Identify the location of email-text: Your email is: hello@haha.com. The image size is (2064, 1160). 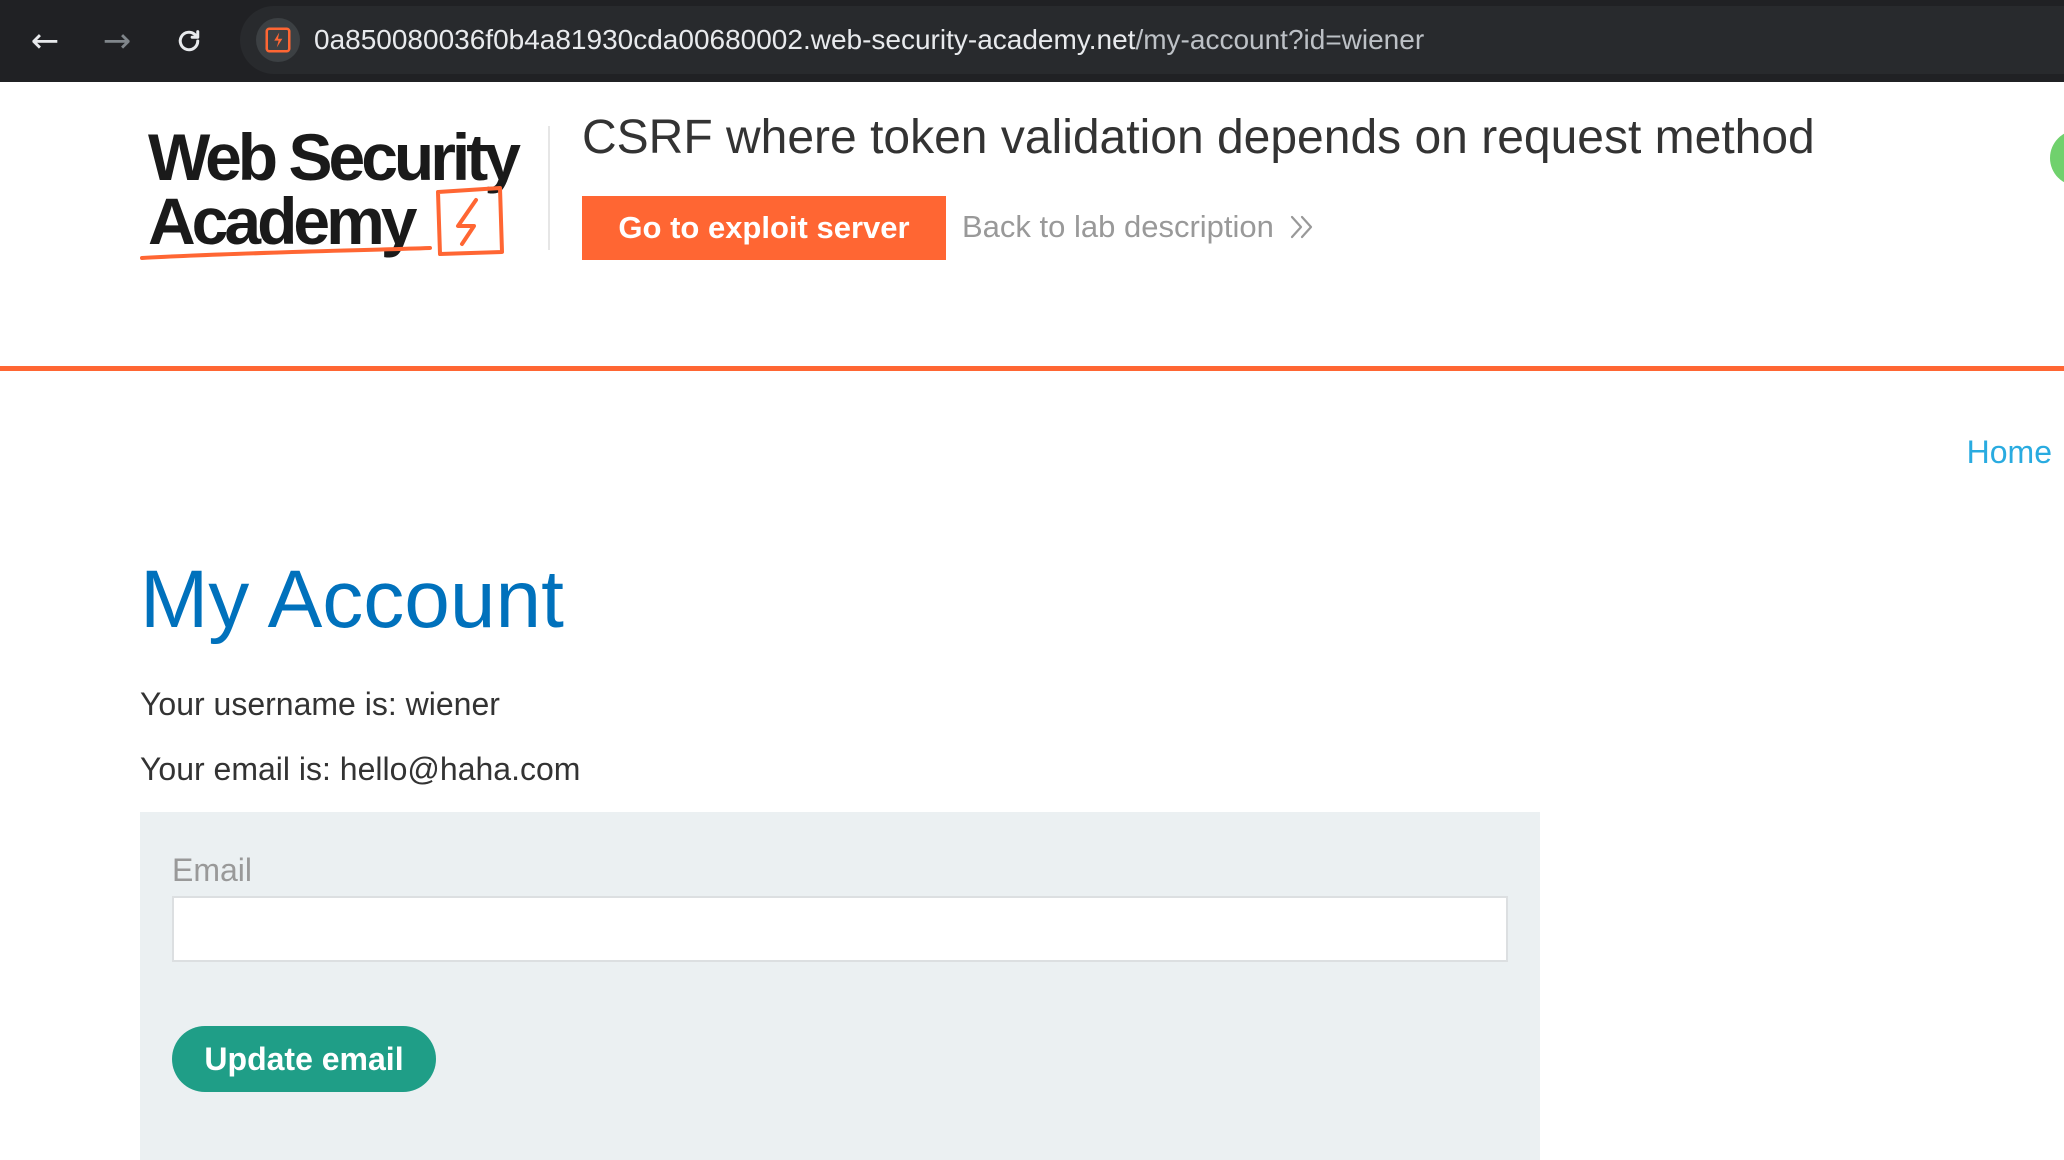
(360, 769).